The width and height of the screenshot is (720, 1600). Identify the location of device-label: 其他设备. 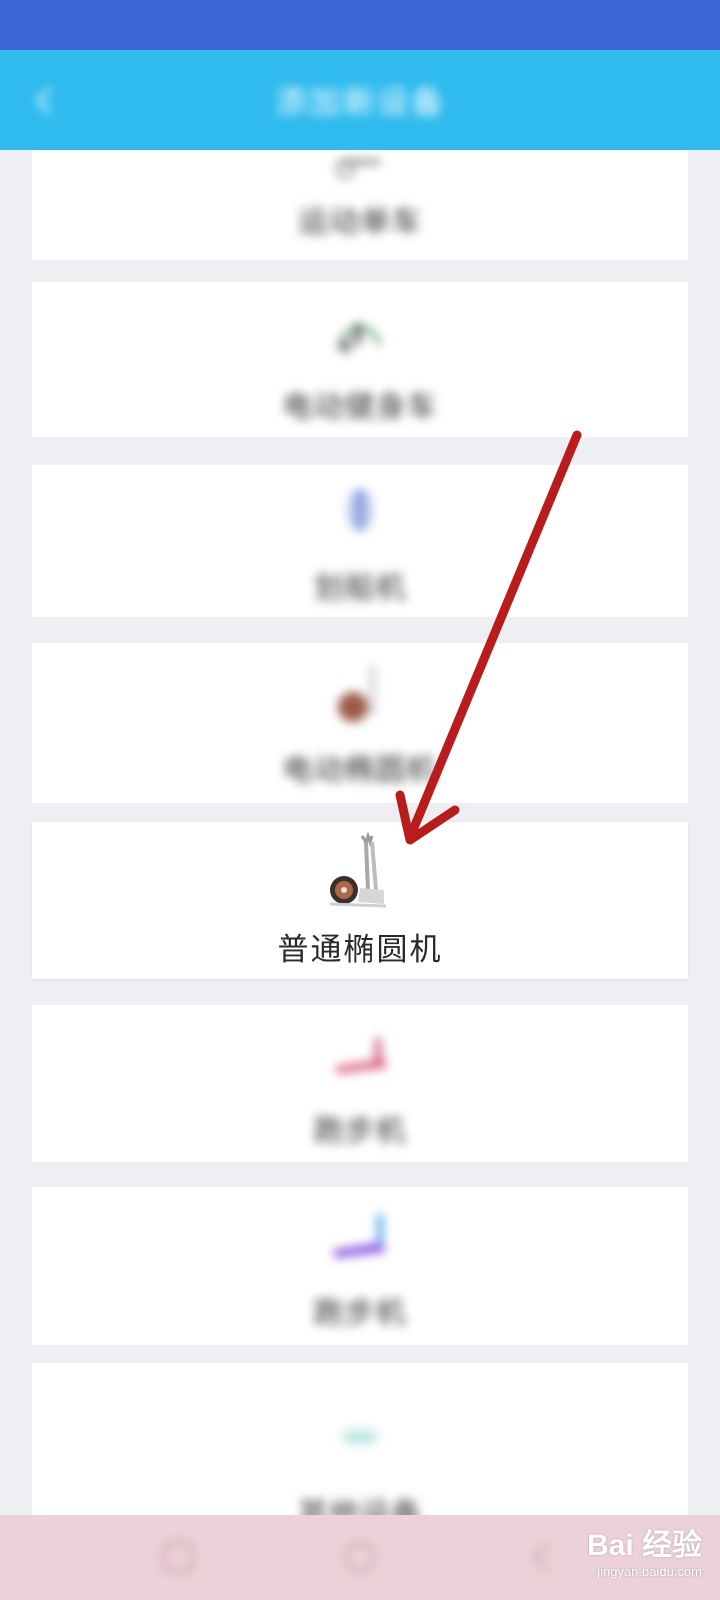
(360, 1506).